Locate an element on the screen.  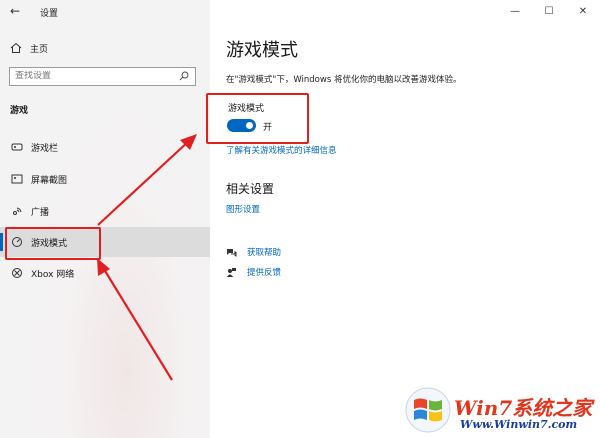
xbox-icon is located at coordinates (17, 273).